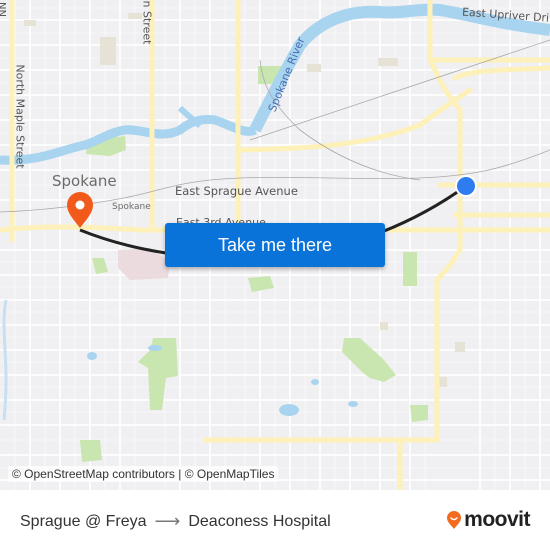 This screenshot has width=550, height=550. Describe the element at coordinates (131, 207) in the screenshot. I see `city-label-small: Spokane` at that location.